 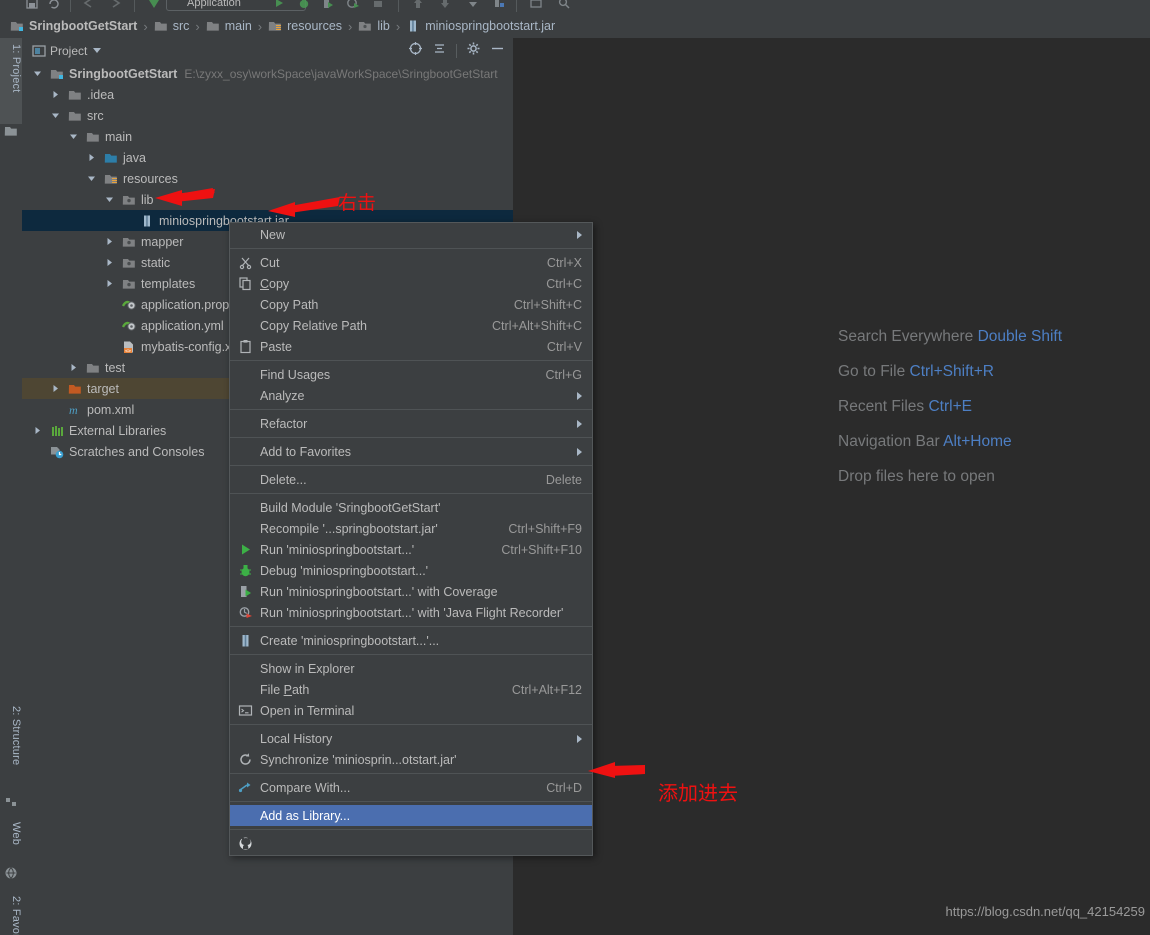 What do you see at coordinates (988, 477) in the screenshot?
I see `hint-row-drop-files: Drop files here to open` at bounding box center [988, 477].